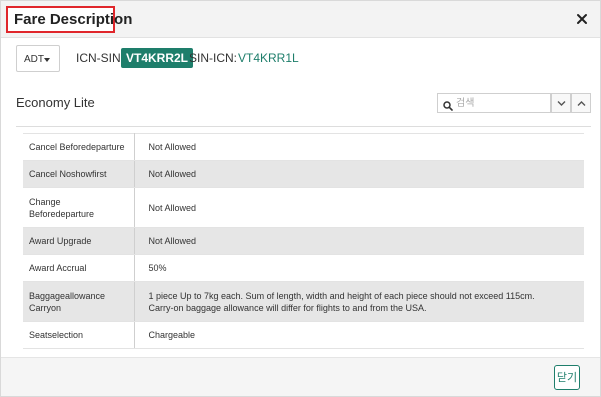 Image resolution: width=601 pixels, height=397 pixels. Describe the element at coordinates (359, 268) in the screenshot. I see `rule-value: 50%` at that location.